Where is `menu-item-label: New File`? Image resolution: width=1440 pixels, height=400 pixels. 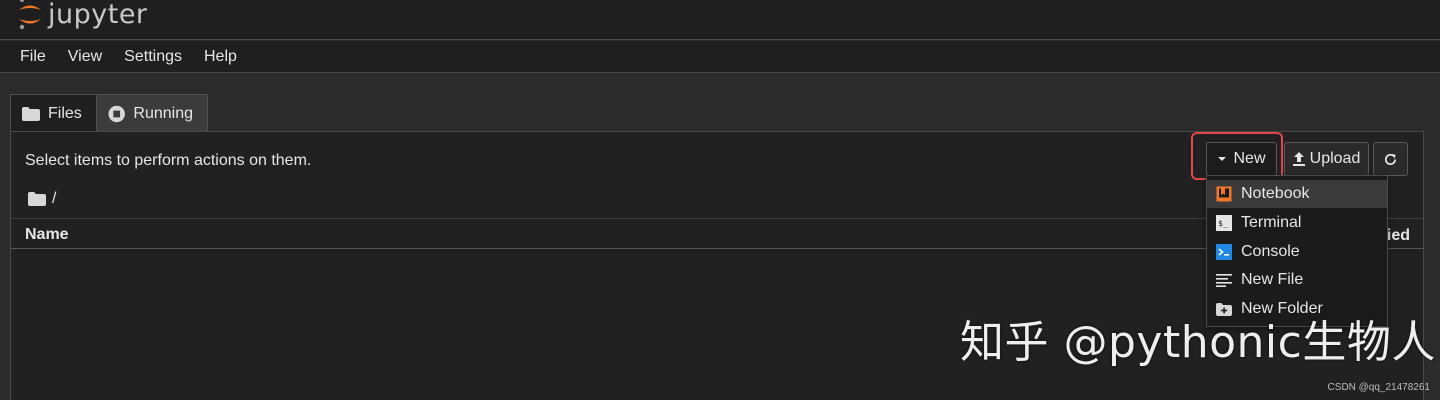 menu-item-label: New File is located at coordinates (1272, 279).